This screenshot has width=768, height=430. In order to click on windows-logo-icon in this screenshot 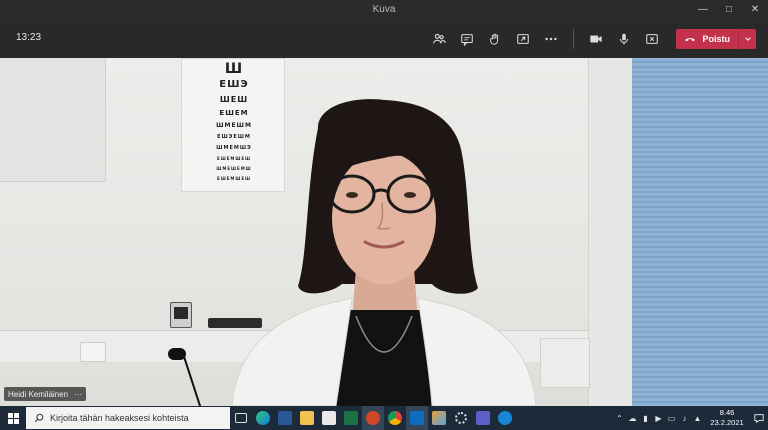, I will do `click(13, 418)`.